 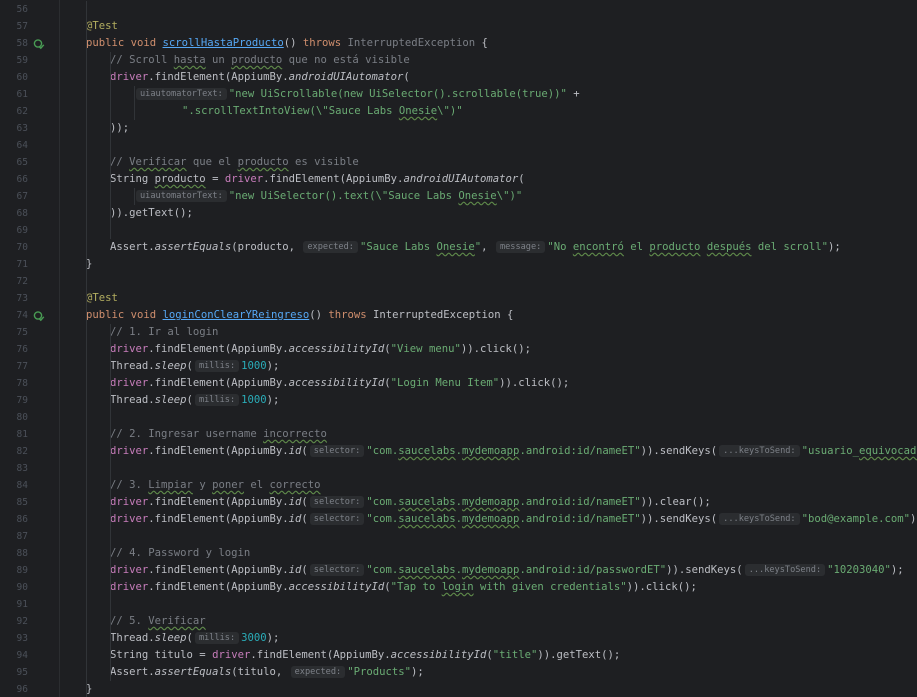 What do you see at coordinates (382, 519) in the screenshot?
I see `code-token: "com.` at bounding box center [382, 519].